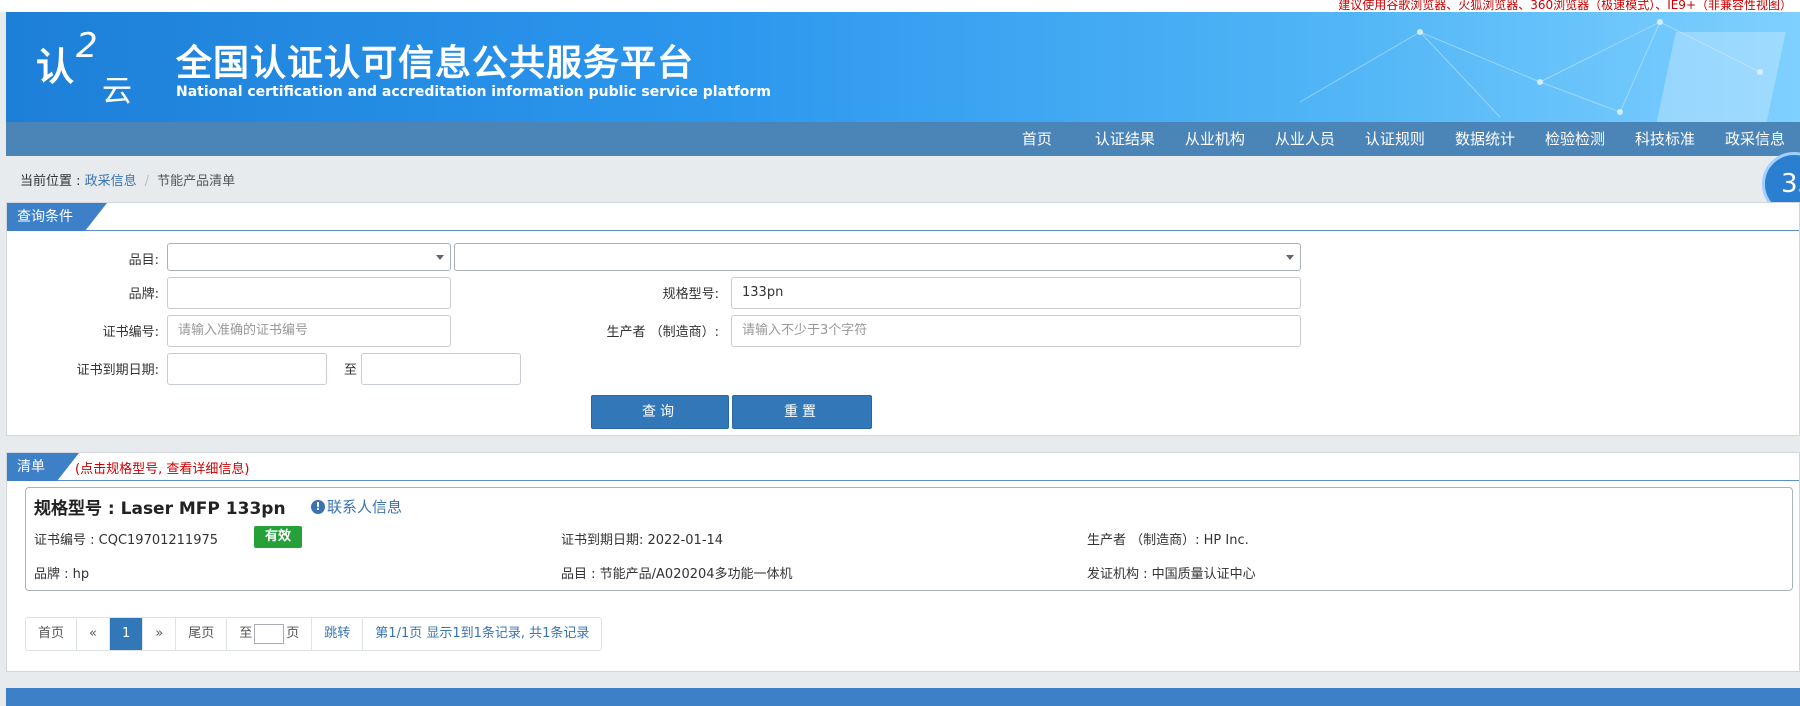 This screenshot has height=706, width=1800. I want to click on nav-cert-results: 认证结果, so click(1125, 139).